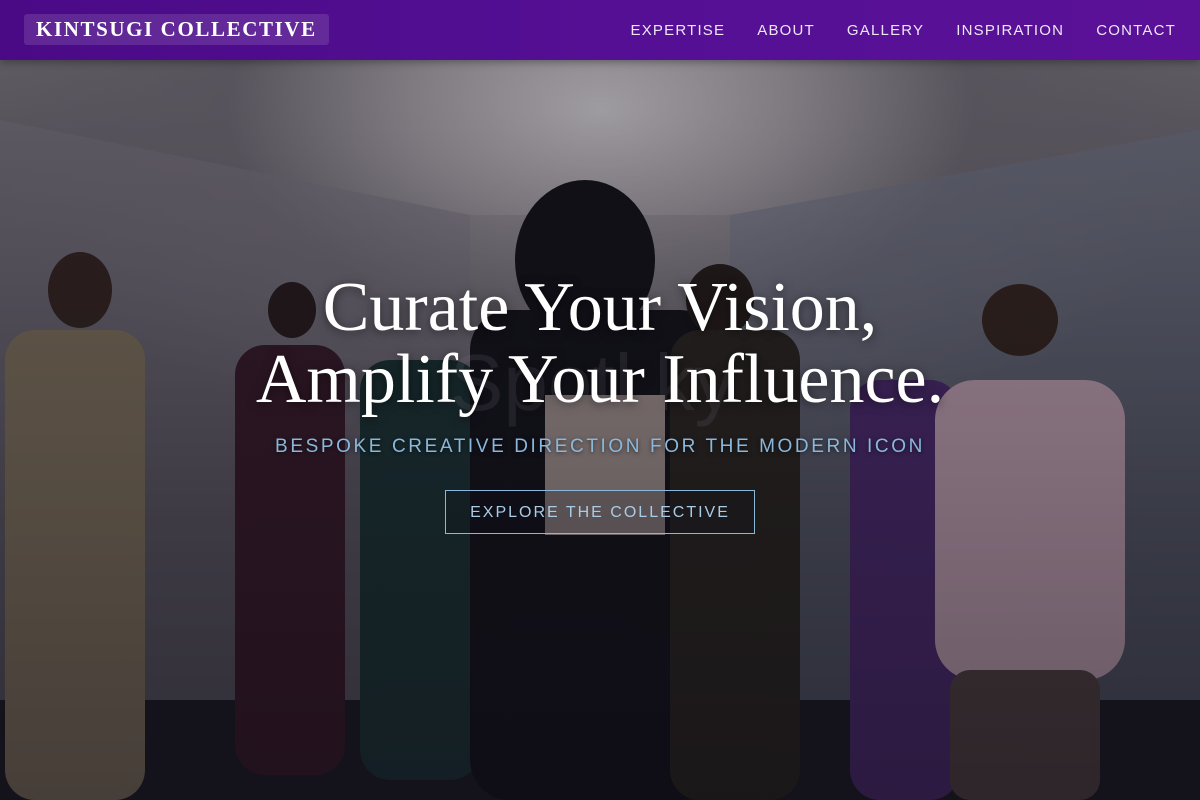 Image resolution: width=1200 pixels, height=800 pixels. What do you see at coordinates (600, 307) in the screenshot?
I see `hero-headline-line-1: Curate Your Vision,` at bounding box center [600, 307].